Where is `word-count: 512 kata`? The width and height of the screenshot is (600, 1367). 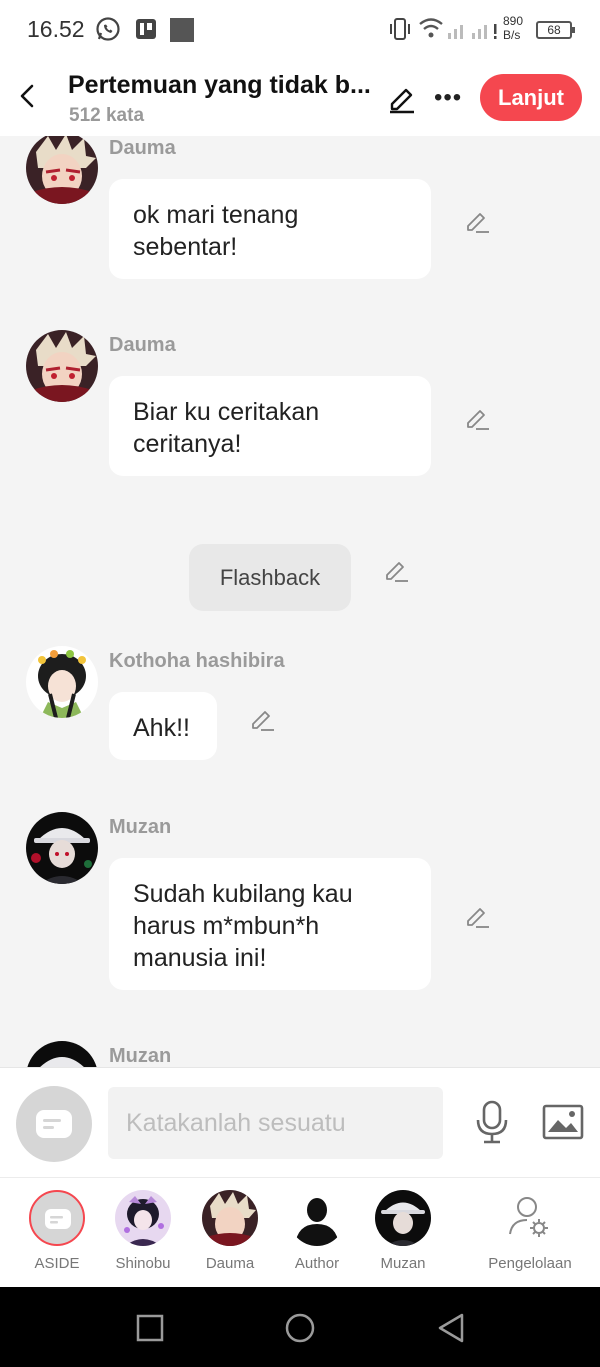
word-count: 512 kata is located at coordinates (107, 115).